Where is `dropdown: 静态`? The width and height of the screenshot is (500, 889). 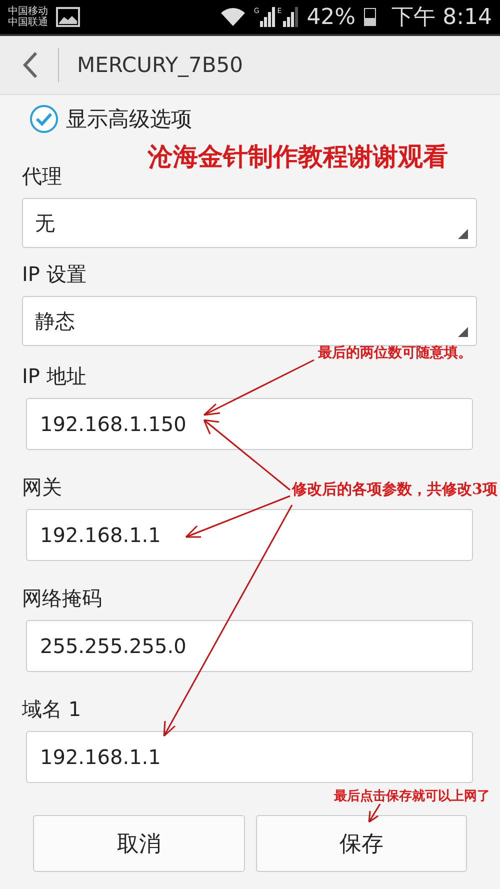
dropdown: 静态 is located at coordinates (249, 321).